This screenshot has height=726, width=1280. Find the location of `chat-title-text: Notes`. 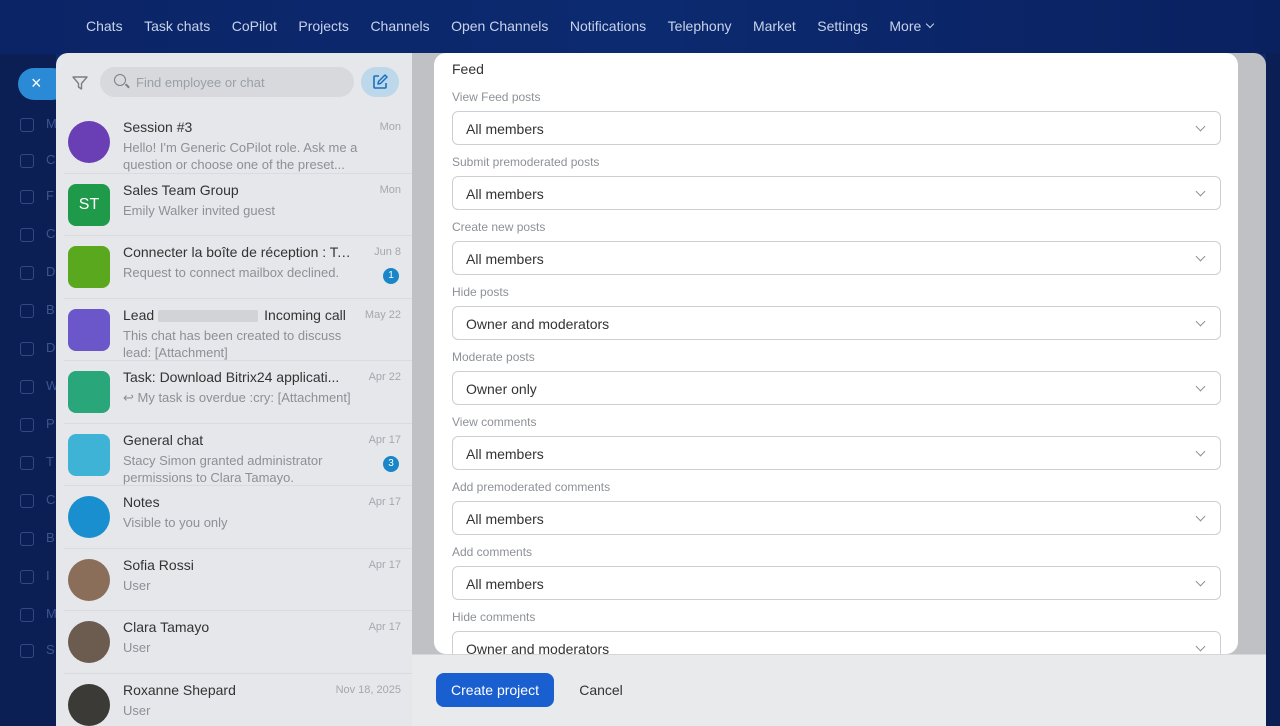

chat-title-text: Notes is located at coordinates (141, 502).